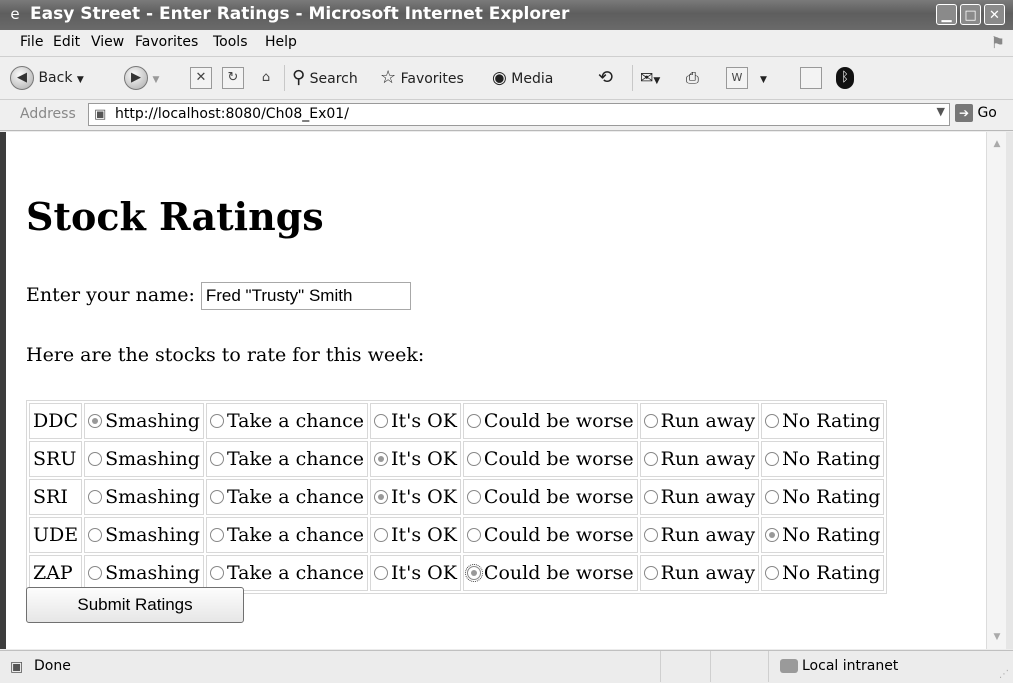 Image resolution: width=1013 pixels, height=683 pixels. Describe the element at coordinates (941, 111) in the screenshot. I see `address-dropdown-icon: ▼` at that location.